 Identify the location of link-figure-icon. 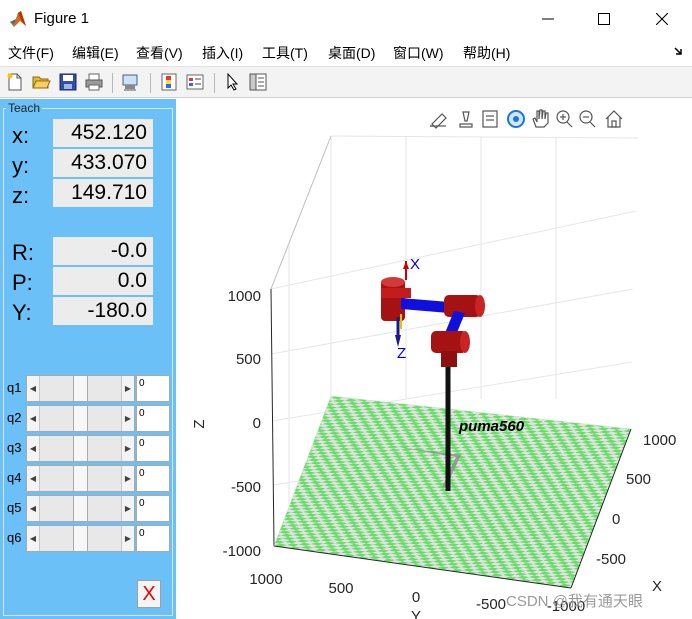
(130, 82).